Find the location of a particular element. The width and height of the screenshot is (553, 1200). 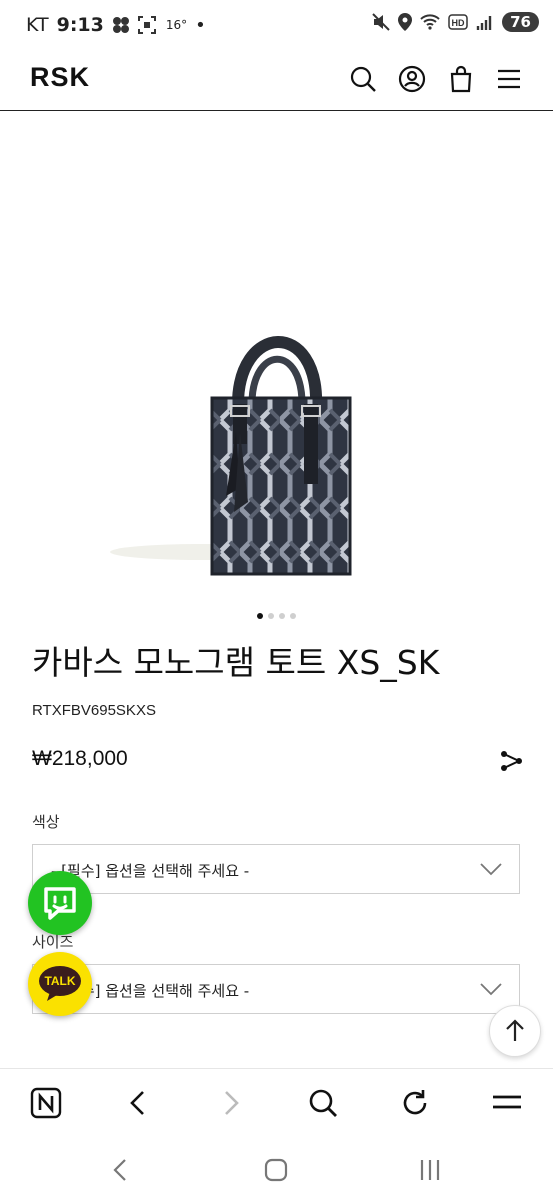

svg-text: HD is located at coordinates (458, 23).